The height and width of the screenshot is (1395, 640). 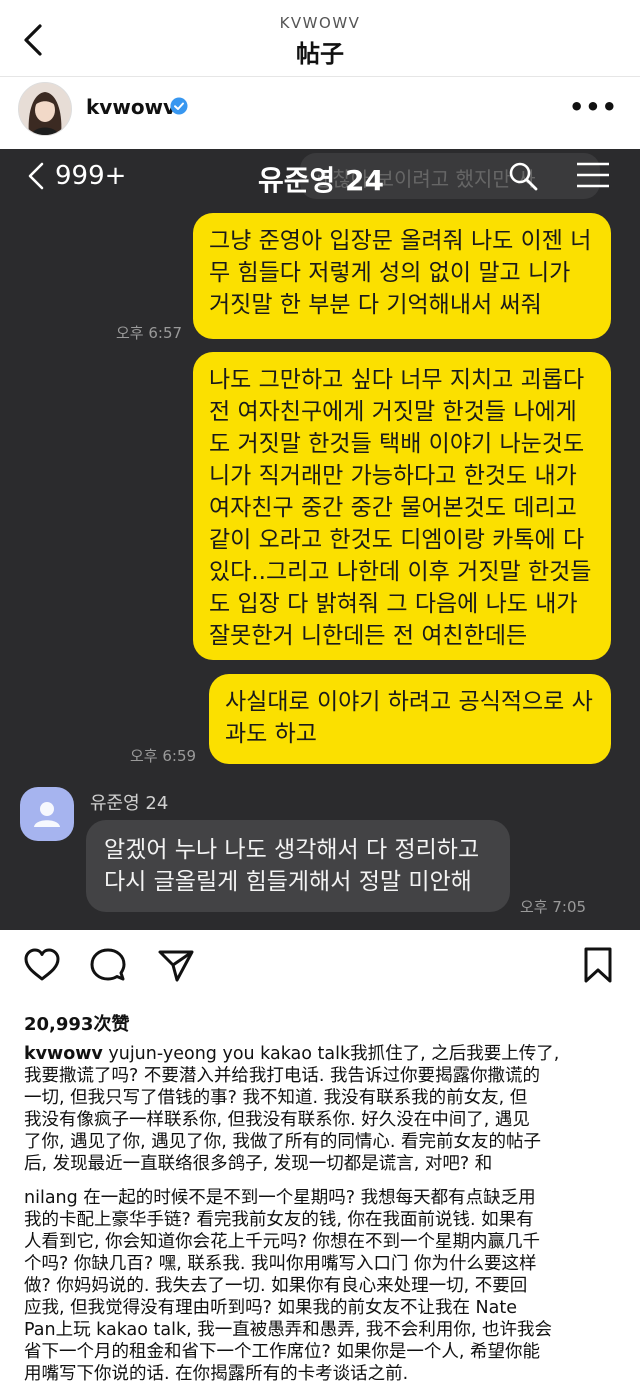 What do you see at coordinates (42, 965) in the screenshot?
I see `heart-icon` at bounding box center [42, 965].